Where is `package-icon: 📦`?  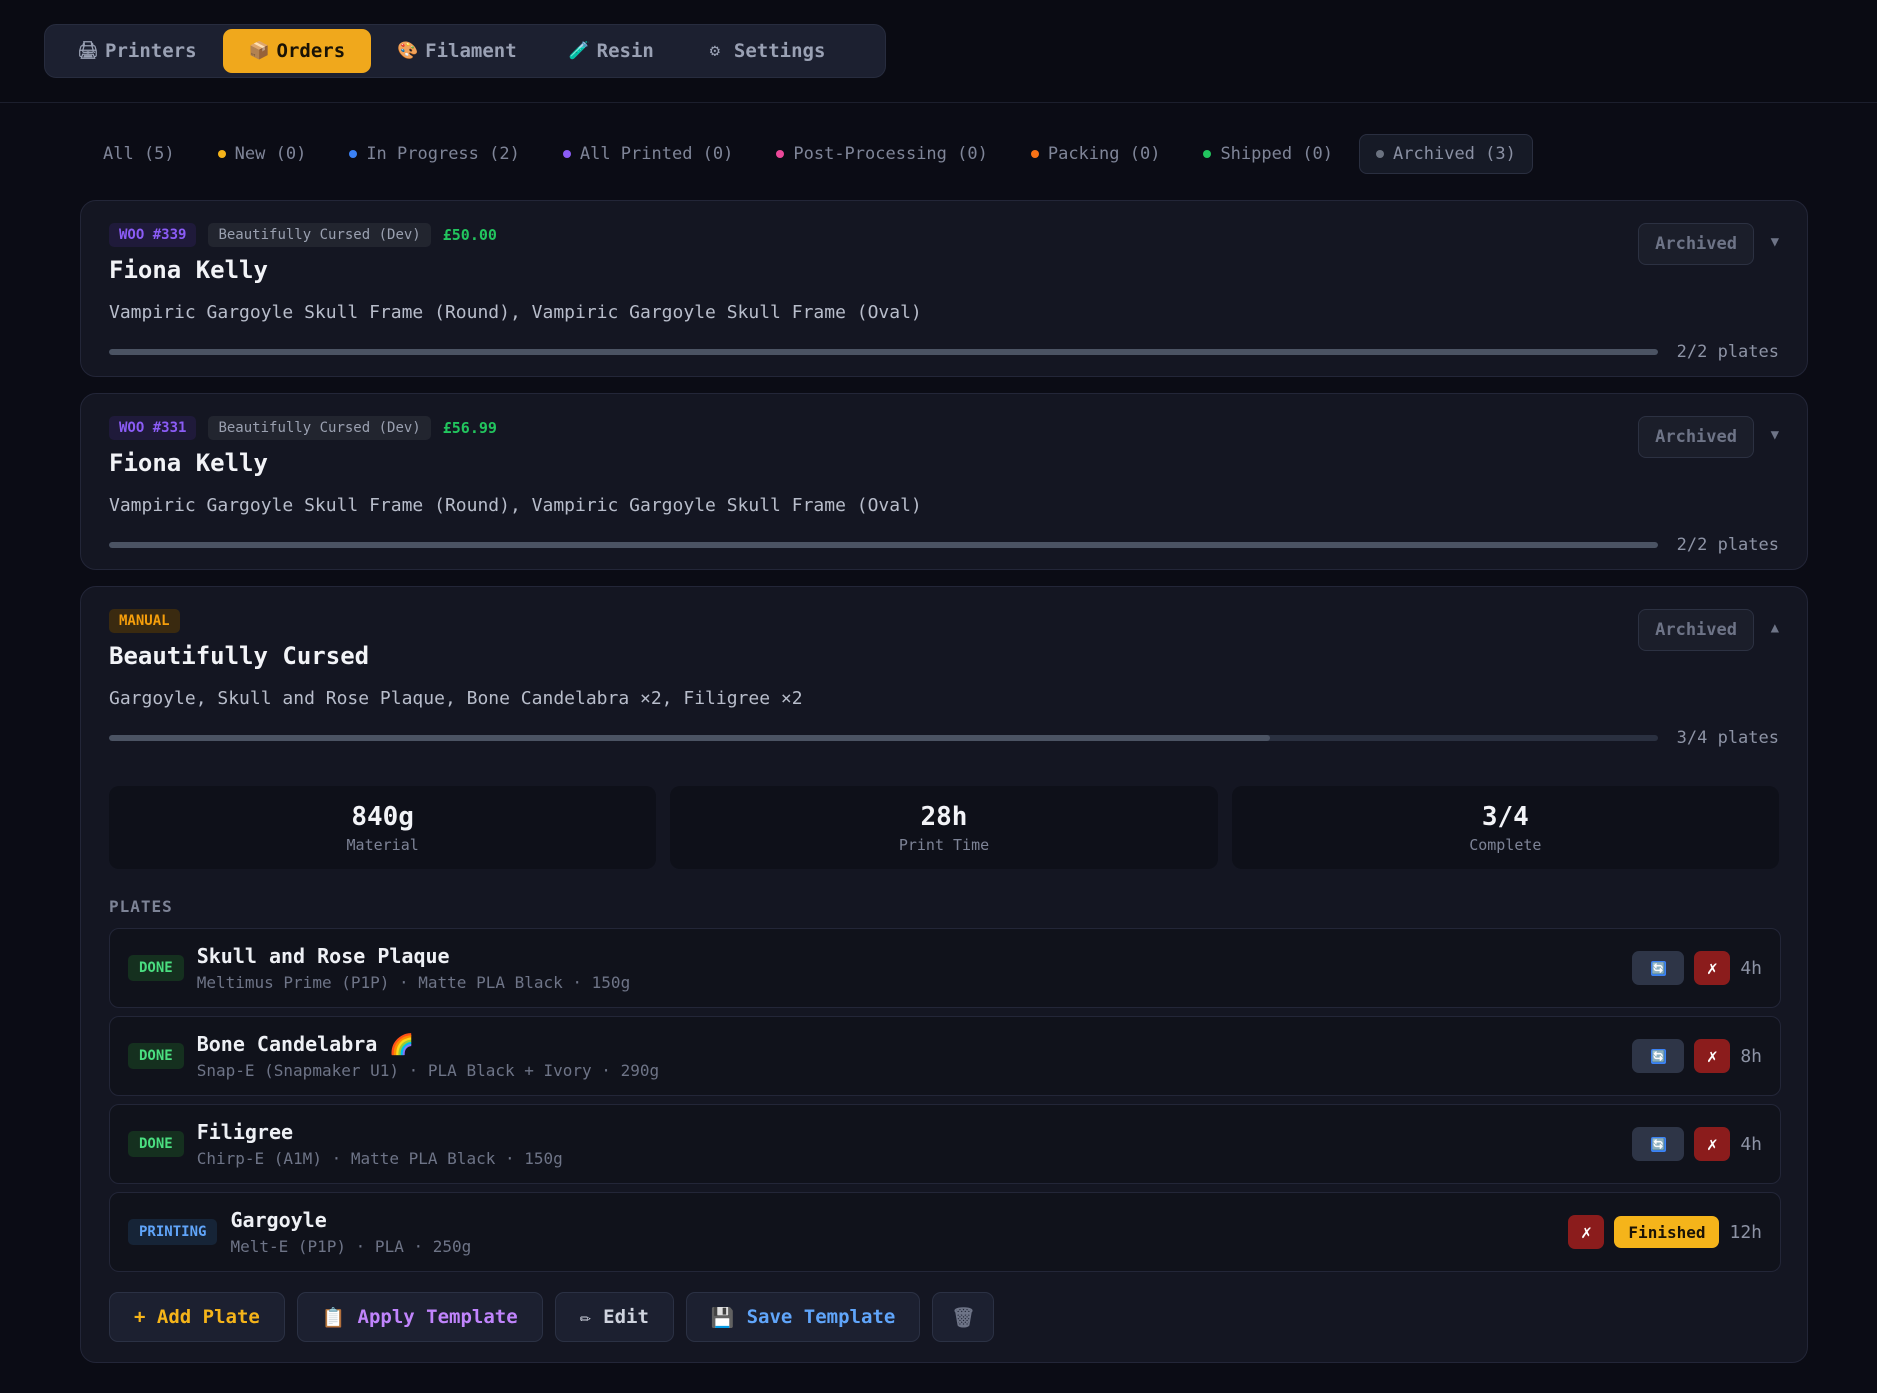 package-icon: 📦 is located at coordinates (259, 51).